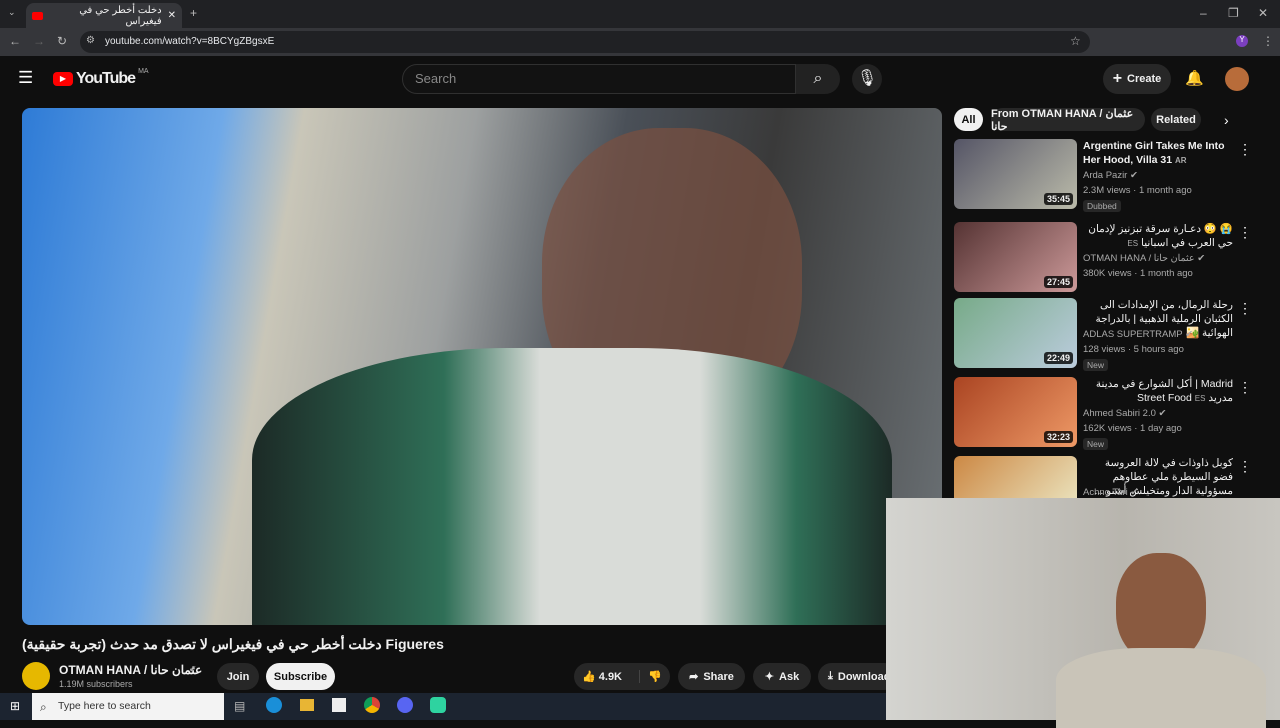 The height and width of the screenshot is (728, 1280). What do you see at coordinates (769, 677) in the screenshot?
I see `sparkle-icon: ✦` at bounding box center [769, 677].